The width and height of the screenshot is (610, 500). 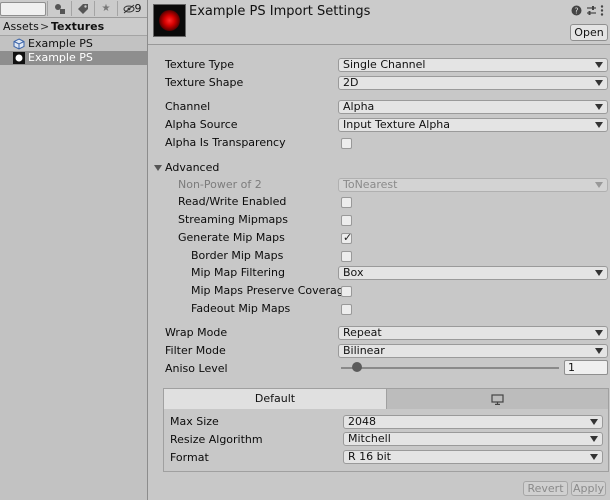 I want to click on wrap-mode-value: Repeat, so click(x=362, y=332).